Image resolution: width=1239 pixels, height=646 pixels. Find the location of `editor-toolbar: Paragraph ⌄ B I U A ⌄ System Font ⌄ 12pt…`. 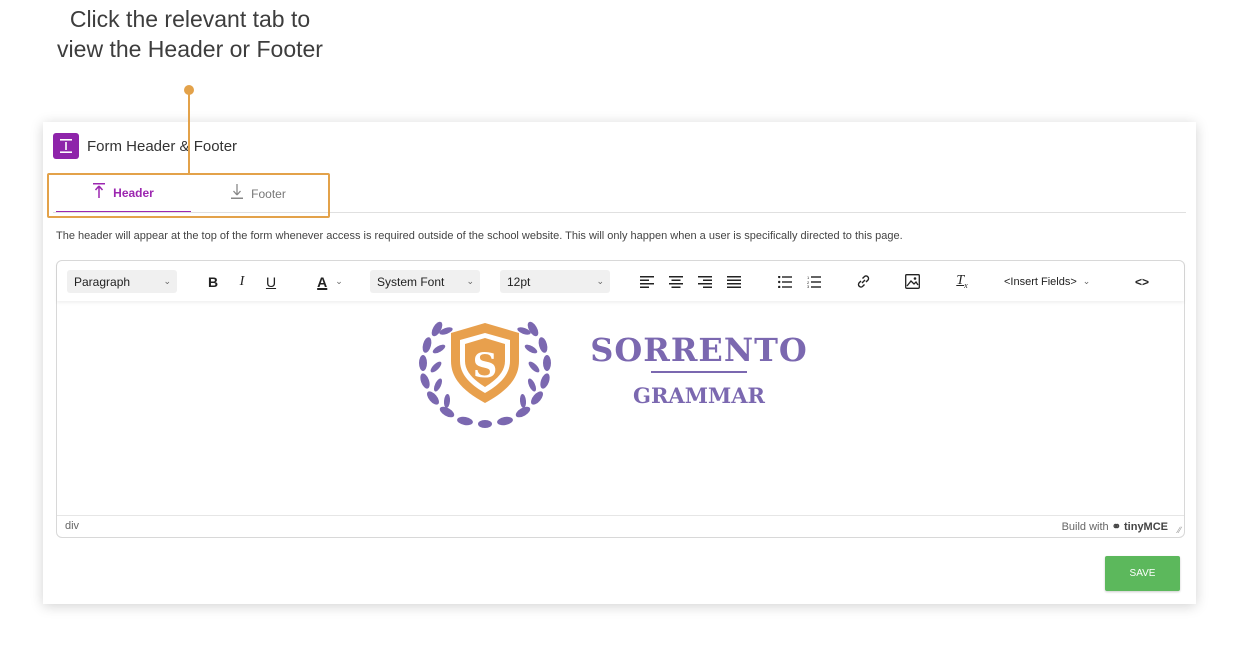

editor-toolbar: Paragraph ⌄ B I U A ⌄ System Font ⌄ 12pt… is located at coordinates (620, 281).